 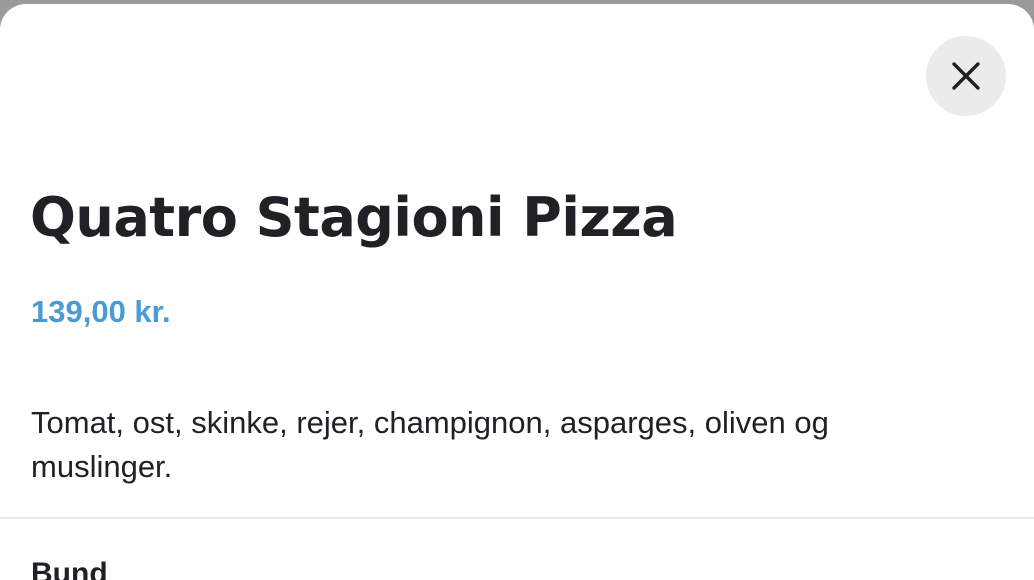 I want to click on product-price: 139,00 kr., so click(x=101, y=311).